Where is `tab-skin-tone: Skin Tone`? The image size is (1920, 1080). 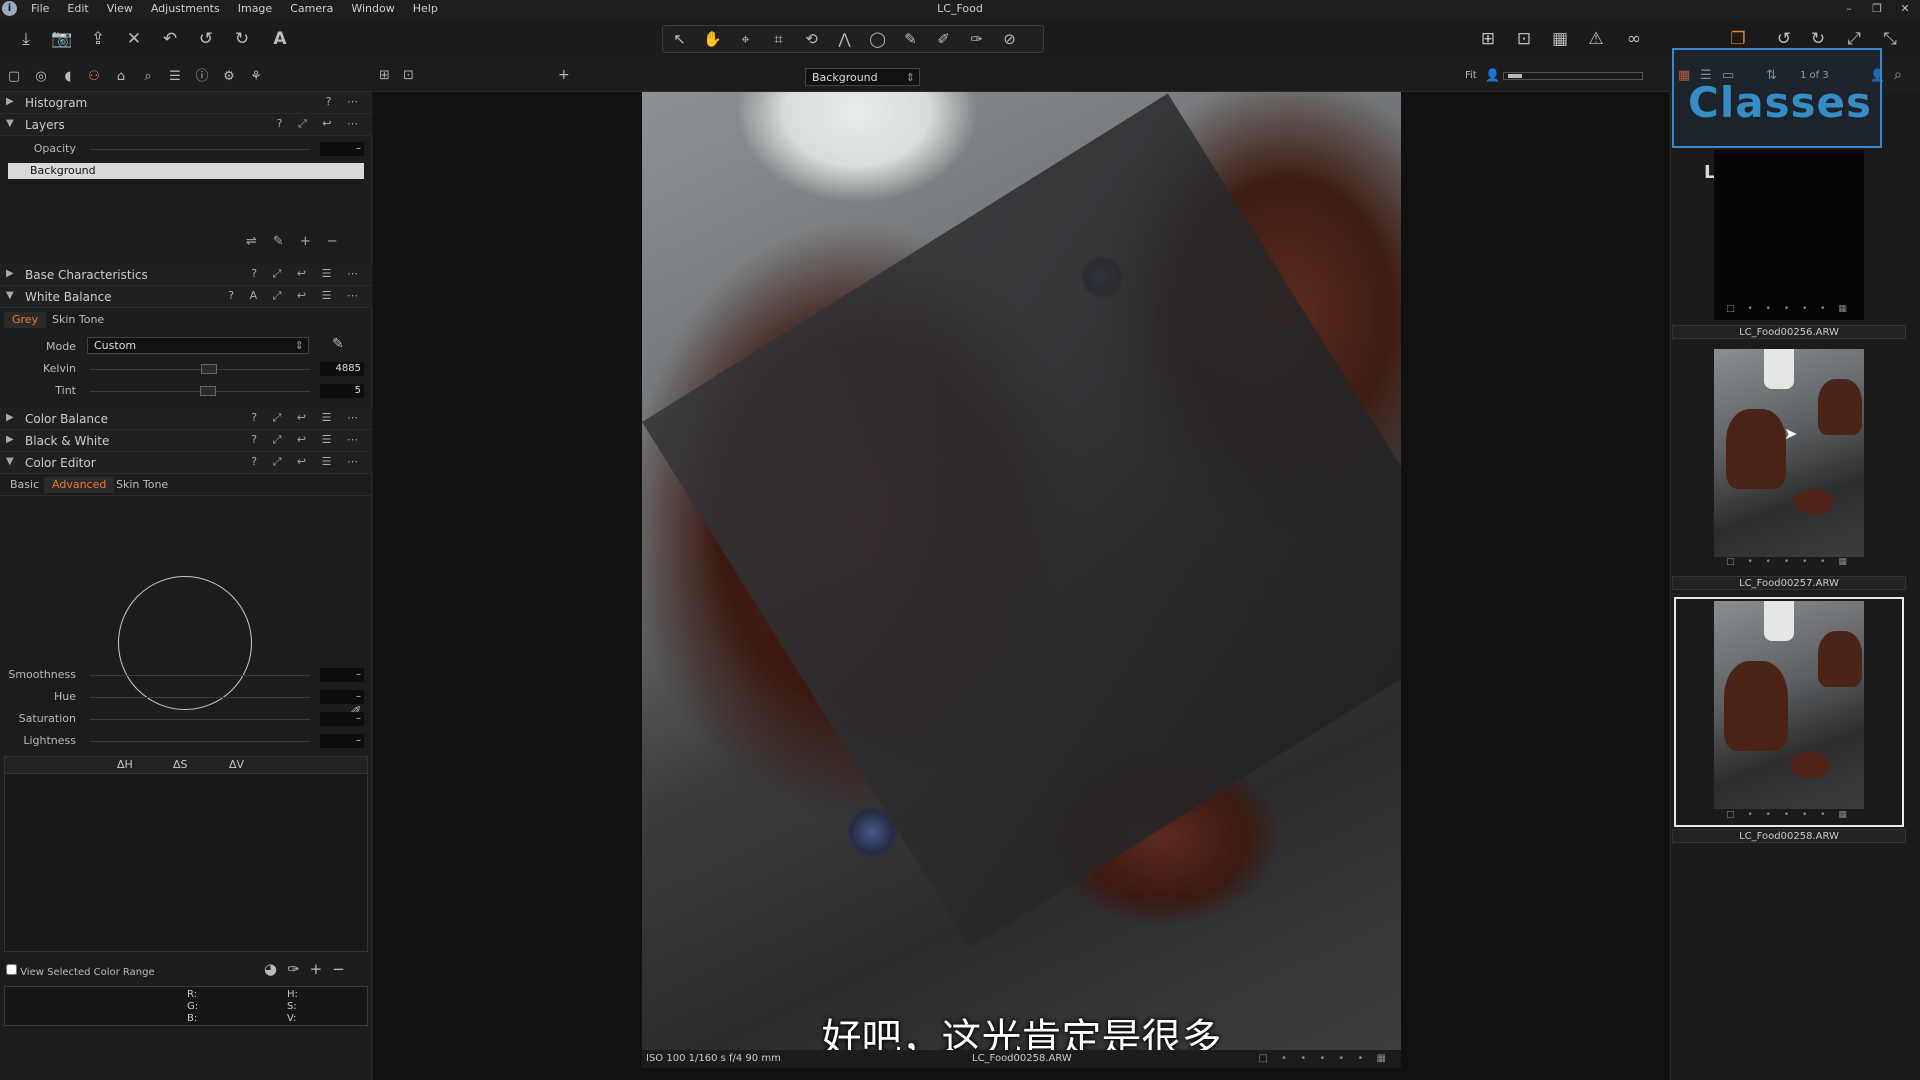 tab-skin-tone: Skin Tone is located at coordinates (78, 320).